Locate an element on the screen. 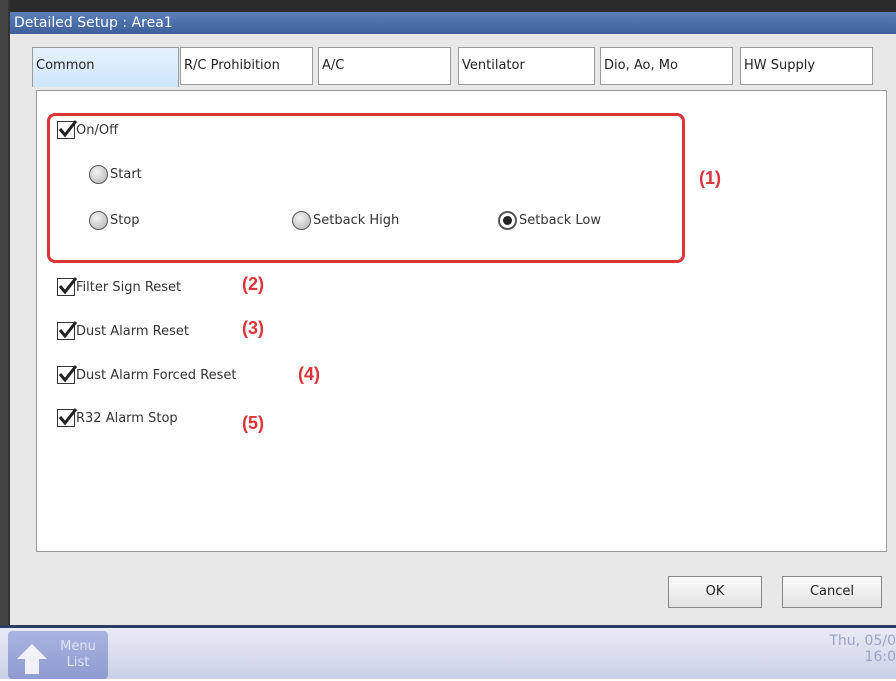 Image resolution: width=896 pixels, height=681 pixels. dust-alarm-reset-checkbox: Dust Alarm Reset is located at coordinates (123, 330).